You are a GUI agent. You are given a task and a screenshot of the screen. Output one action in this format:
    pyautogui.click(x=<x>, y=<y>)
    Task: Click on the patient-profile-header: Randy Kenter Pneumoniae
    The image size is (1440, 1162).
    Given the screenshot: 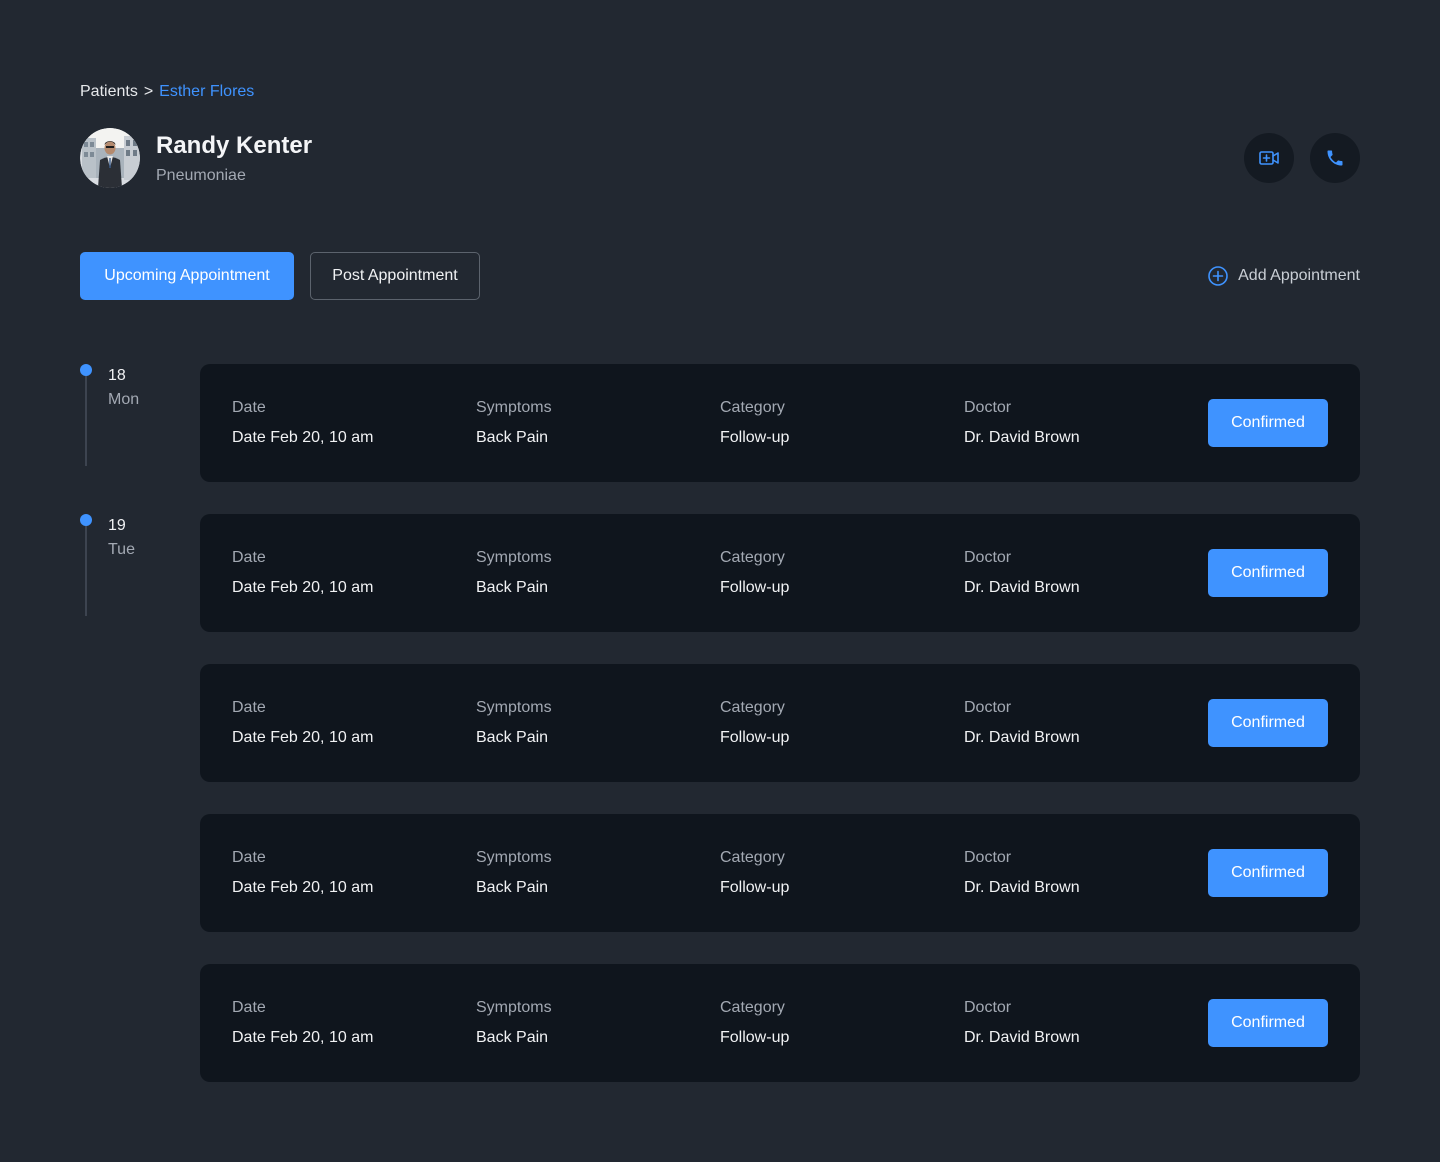 What is the action you would take?
    pyautogui.click(x=196, y=158)
    